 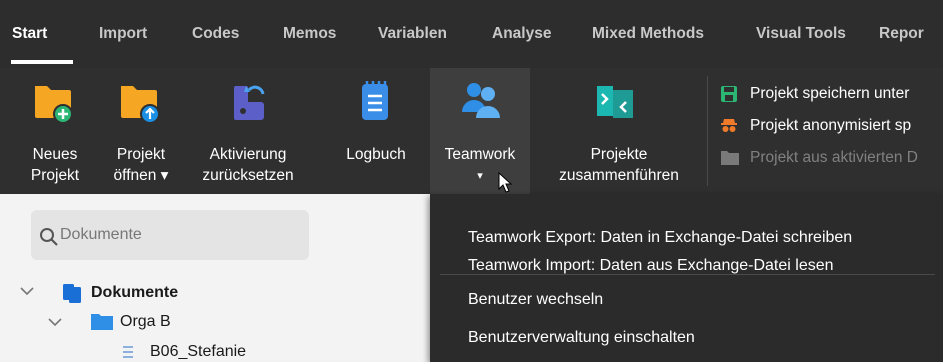 What do you see at coordinates (521, 34) in the screenshot?
I see `tab-analyse: Analyse` at bounding box center [521, 34].